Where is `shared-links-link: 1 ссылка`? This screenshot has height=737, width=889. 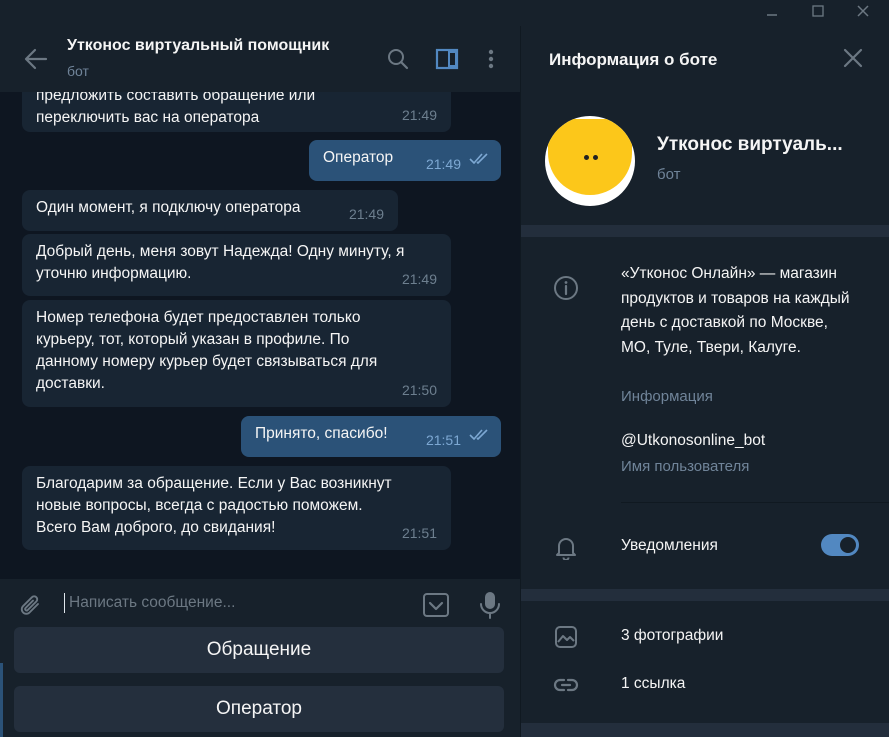 shared-links-link: 1 ссылка is located at coordinates (653, 684).